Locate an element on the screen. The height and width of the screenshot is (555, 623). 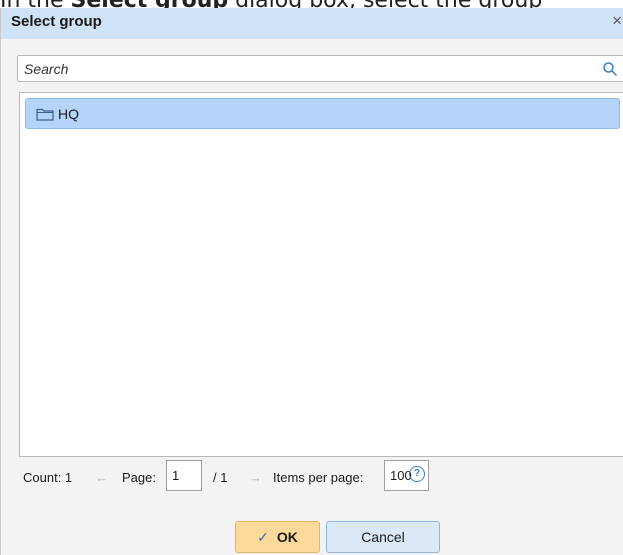
list-item-label: HQ is located at coordinates (68, 114).